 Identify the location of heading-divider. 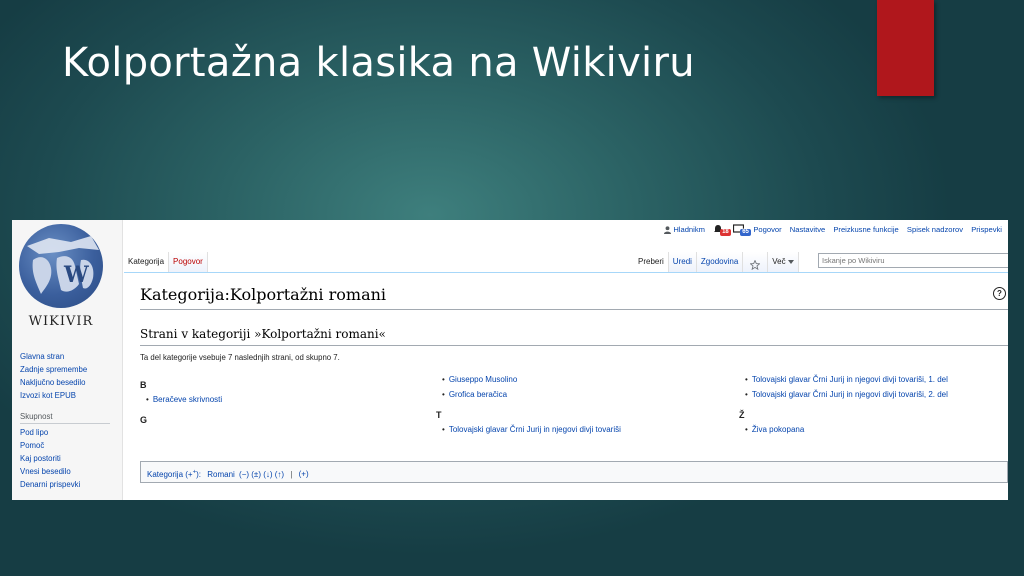
(574, 309).